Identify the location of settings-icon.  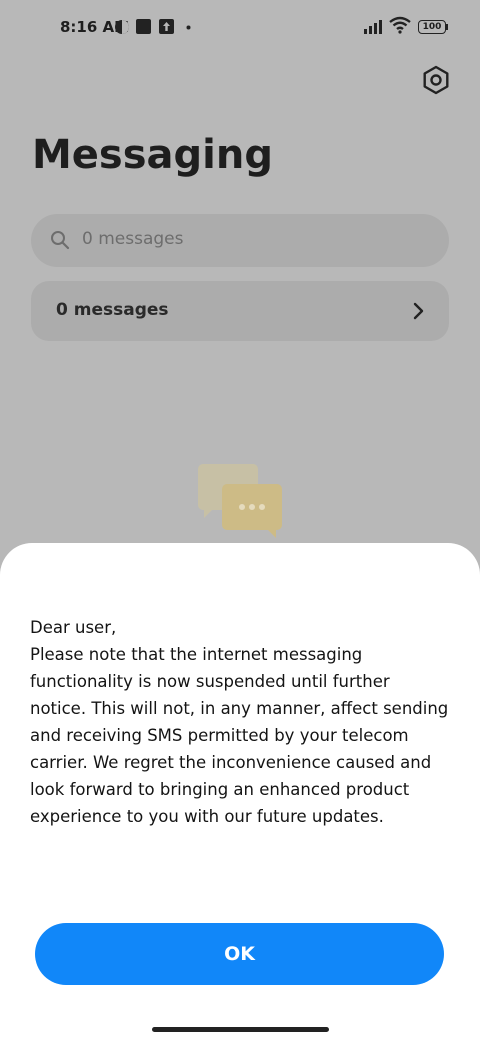
(436, 80).